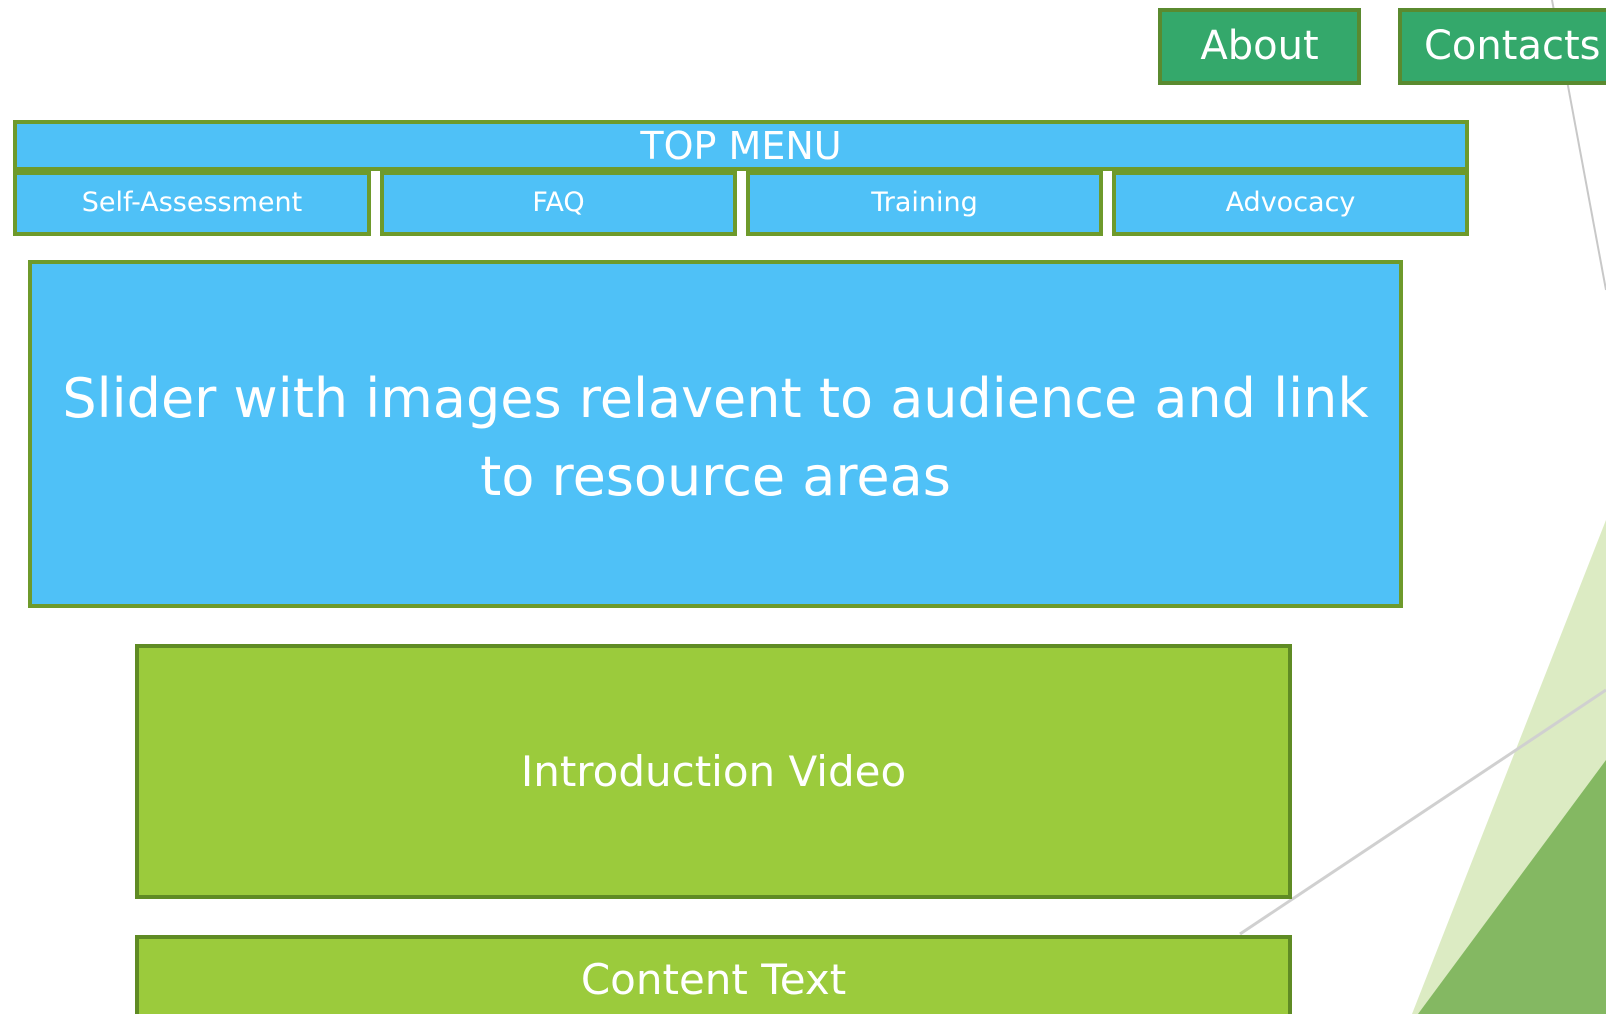  Describe the element at coordinates (1259, 46) in the screenshot. I see `about-button: About` at that location.